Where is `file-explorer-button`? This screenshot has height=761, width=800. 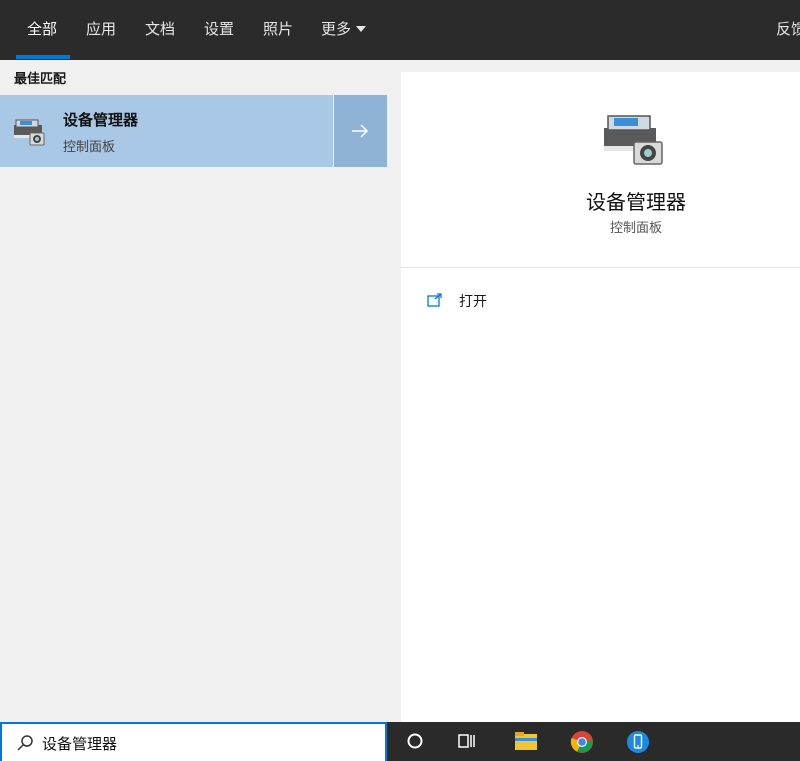
file-explorer-button is located at coordinates (525, 741).